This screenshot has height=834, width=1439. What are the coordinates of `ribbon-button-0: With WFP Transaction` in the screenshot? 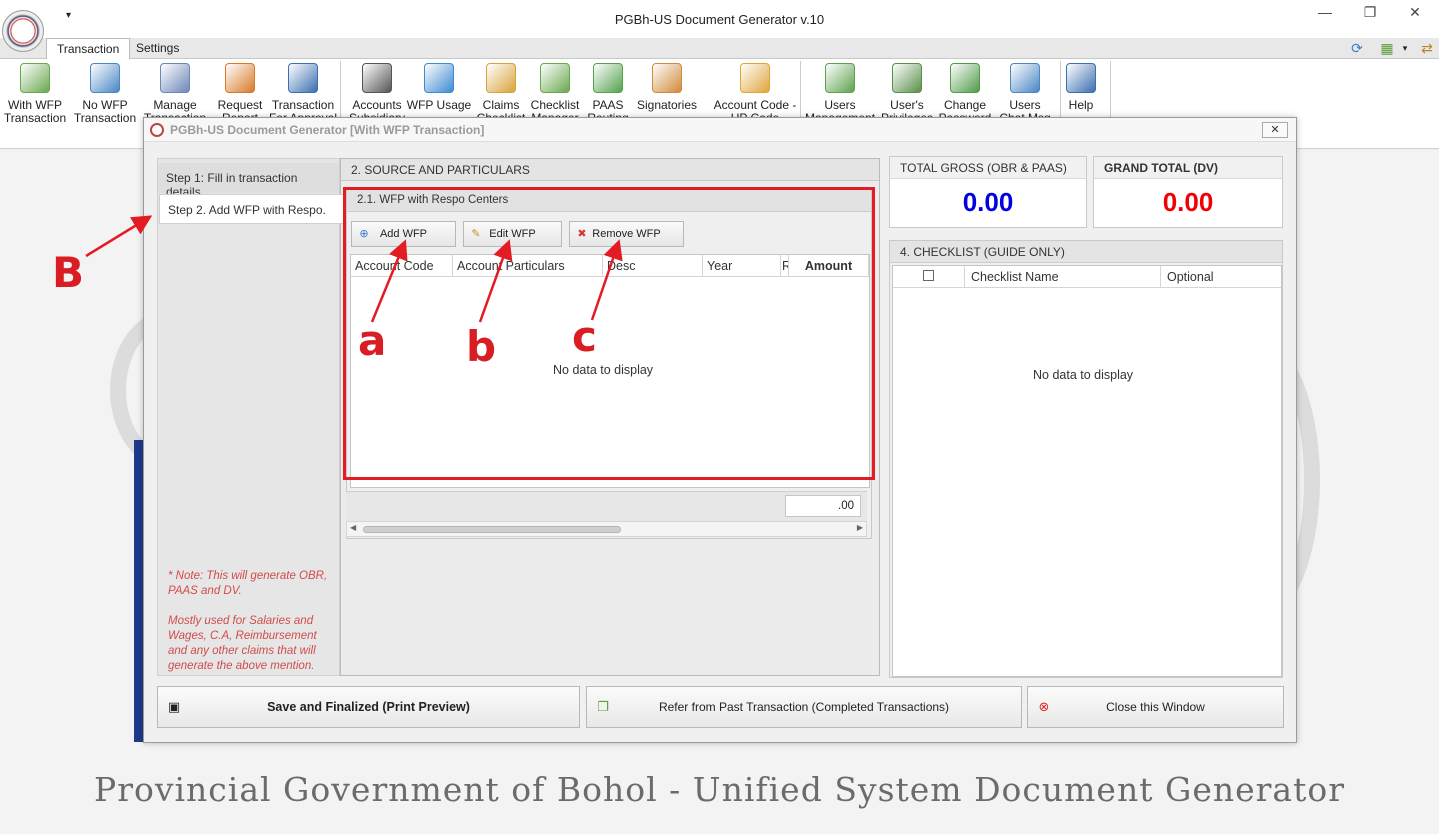 It's located at (35, 94).